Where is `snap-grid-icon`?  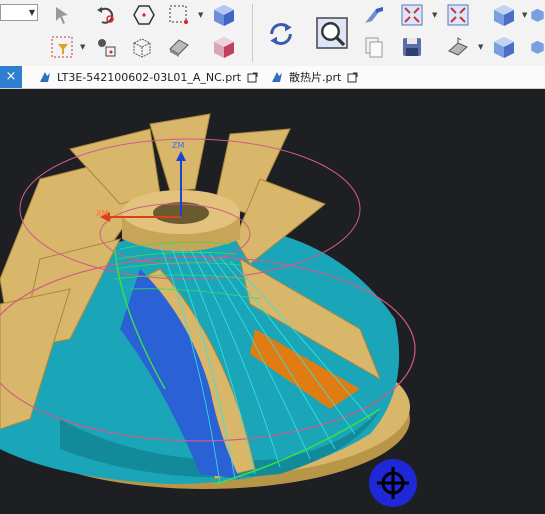
snap-grid-icon is located at coordinates (106, 47).